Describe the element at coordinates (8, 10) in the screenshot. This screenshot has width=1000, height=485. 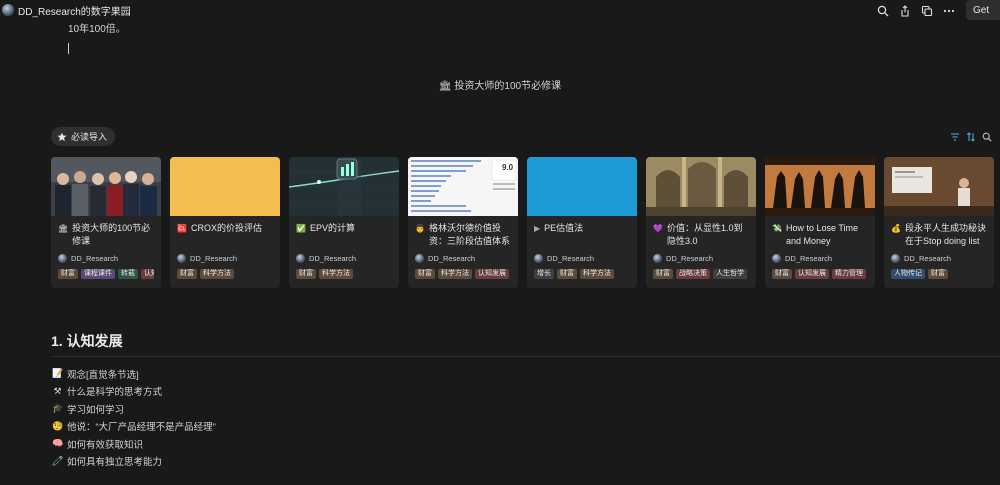
I see `site-favicon` at that location.